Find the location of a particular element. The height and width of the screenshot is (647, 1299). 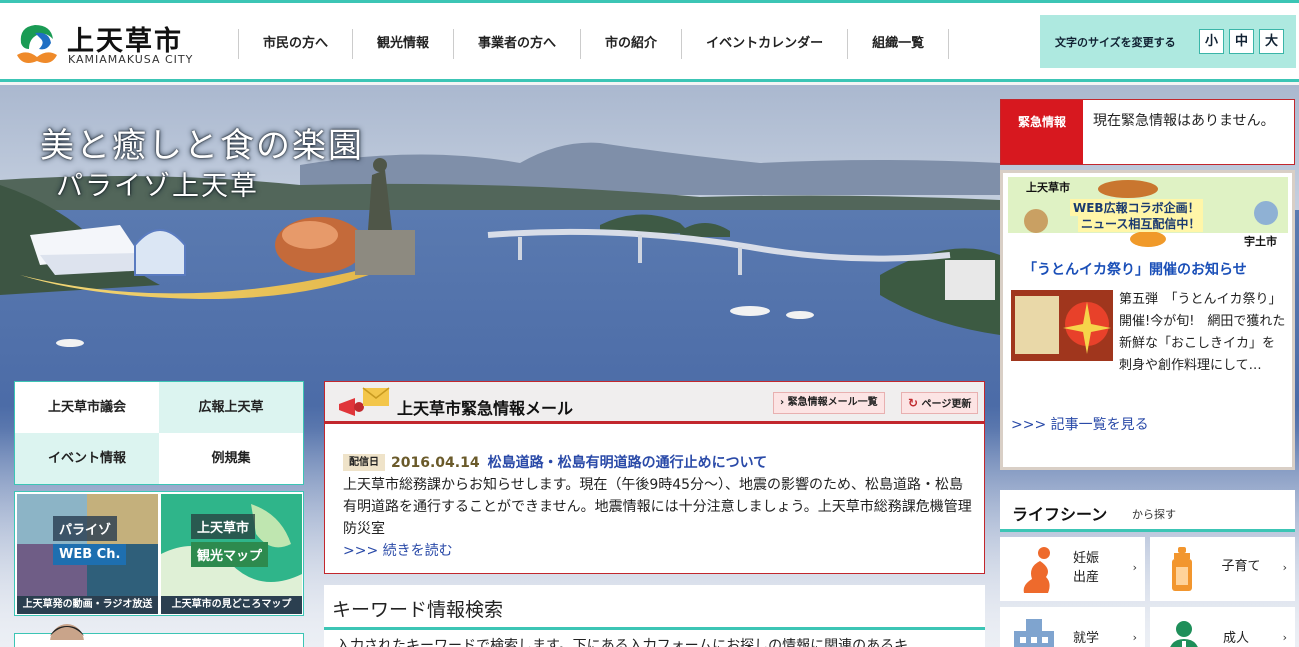

life-scene-pregnancy-line1: 妊娠 is located at coordinates (1085, 558).